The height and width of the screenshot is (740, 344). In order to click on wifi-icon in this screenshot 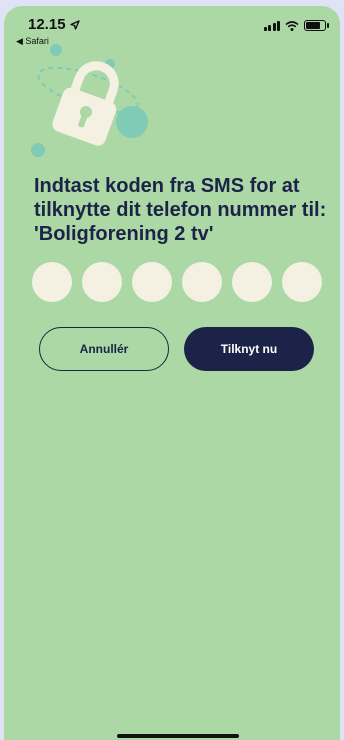, I will do `click(292, 25)`.